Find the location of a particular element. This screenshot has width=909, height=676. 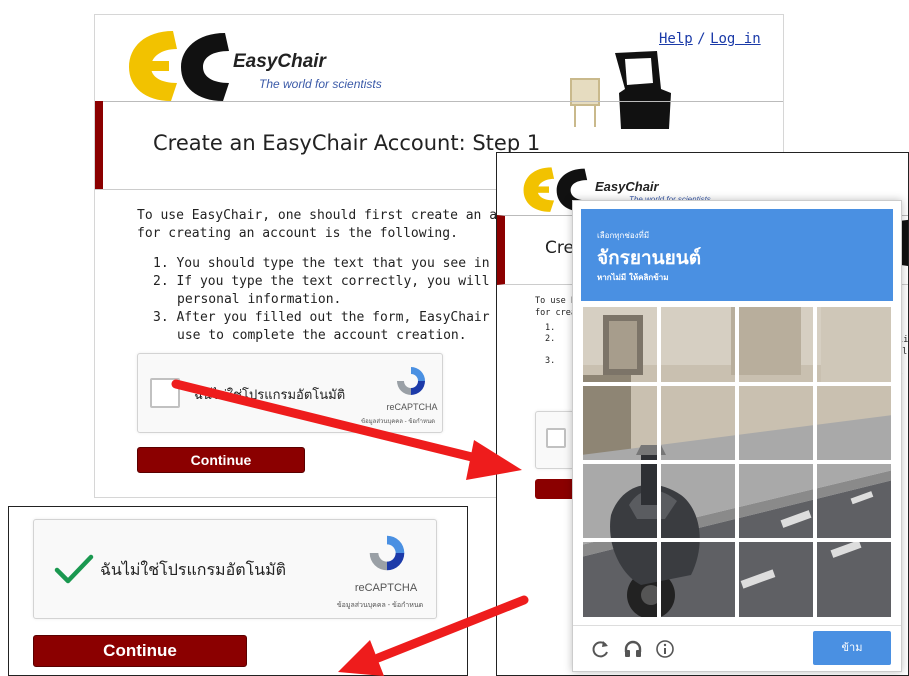

recaptcha-checkbox-partial is located at coordinates (556, 438).